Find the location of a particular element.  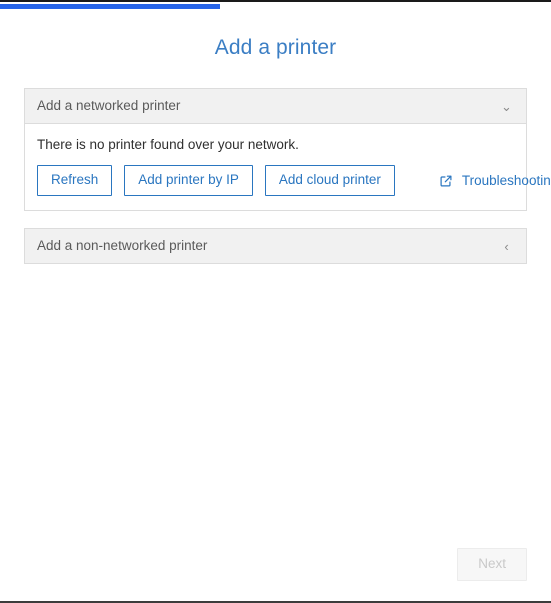

panel-header-non-networked-printer: Add a non-networked printer ‹ is located at coordinates (275, 246).